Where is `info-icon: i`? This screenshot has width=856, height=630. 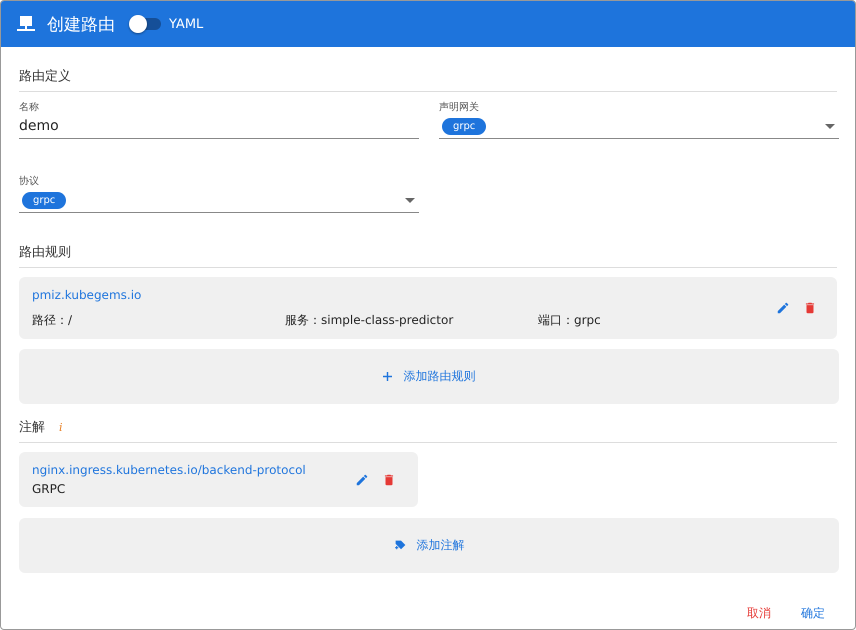 info-icon: i is located at coordinates (61, 427).